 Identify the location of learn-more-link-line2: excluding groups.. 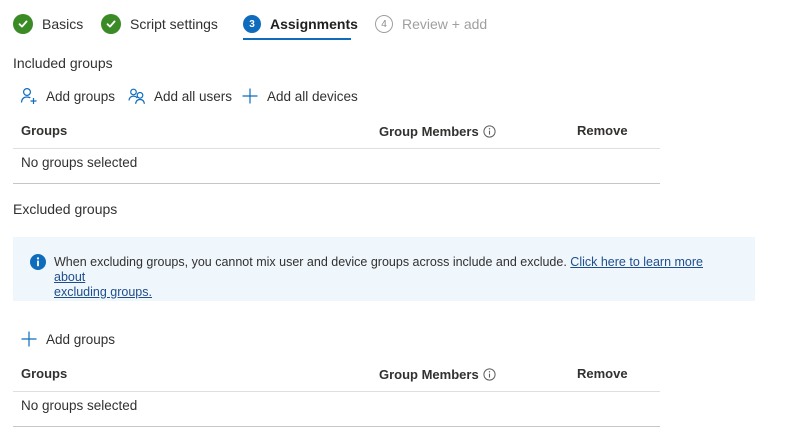
(103, 292).